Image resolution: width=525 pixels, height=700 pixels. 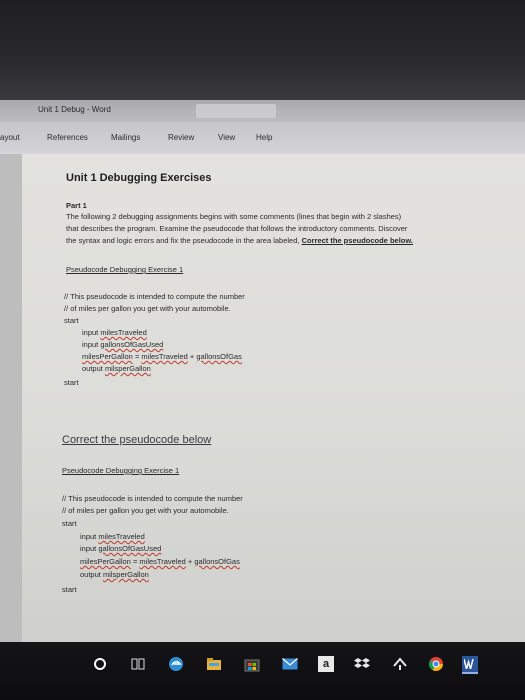 What do you see at coordinates (89, 548) in the screenshot?
I see `code2-line2-keyword: input` at bounding box center [89, 548].